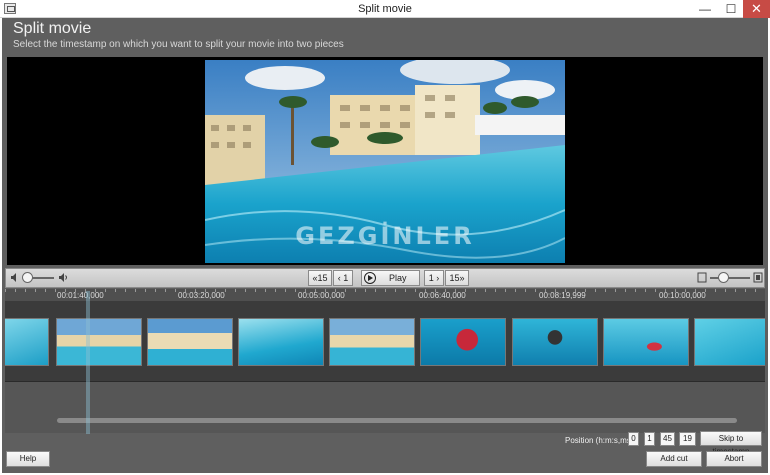  Describe the element at coordinates (756, 9) in the screenshot. I see `close-button: ✕` at that location.